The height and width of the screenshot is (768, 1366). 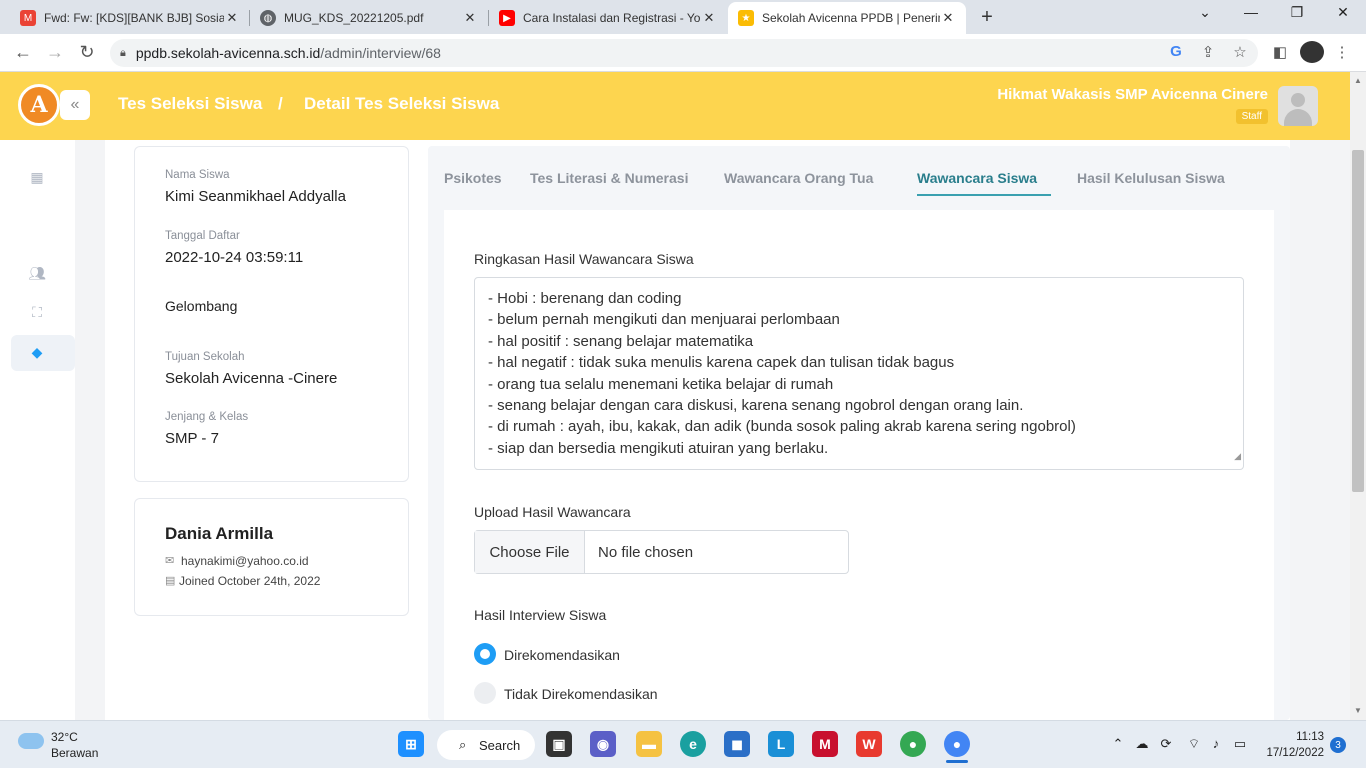 What do you see at coordinates (1176, 51) in the screenshot?
I see `google-icon: G` at bounding box center [1176, 51].